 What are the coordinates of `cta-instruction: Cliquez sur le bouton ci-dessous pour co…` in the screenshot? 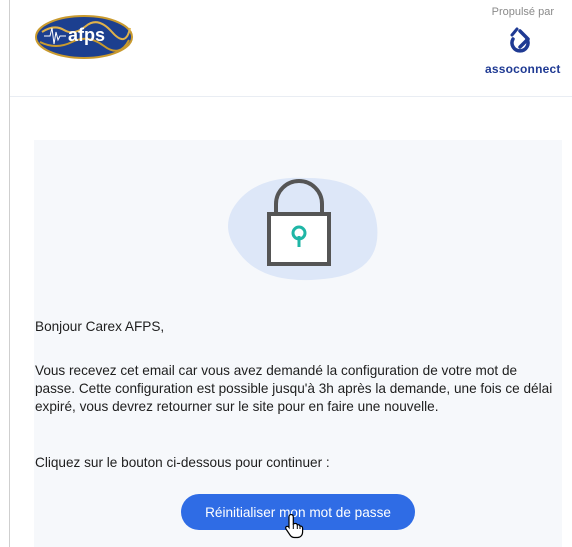 It's located at (182, 462).